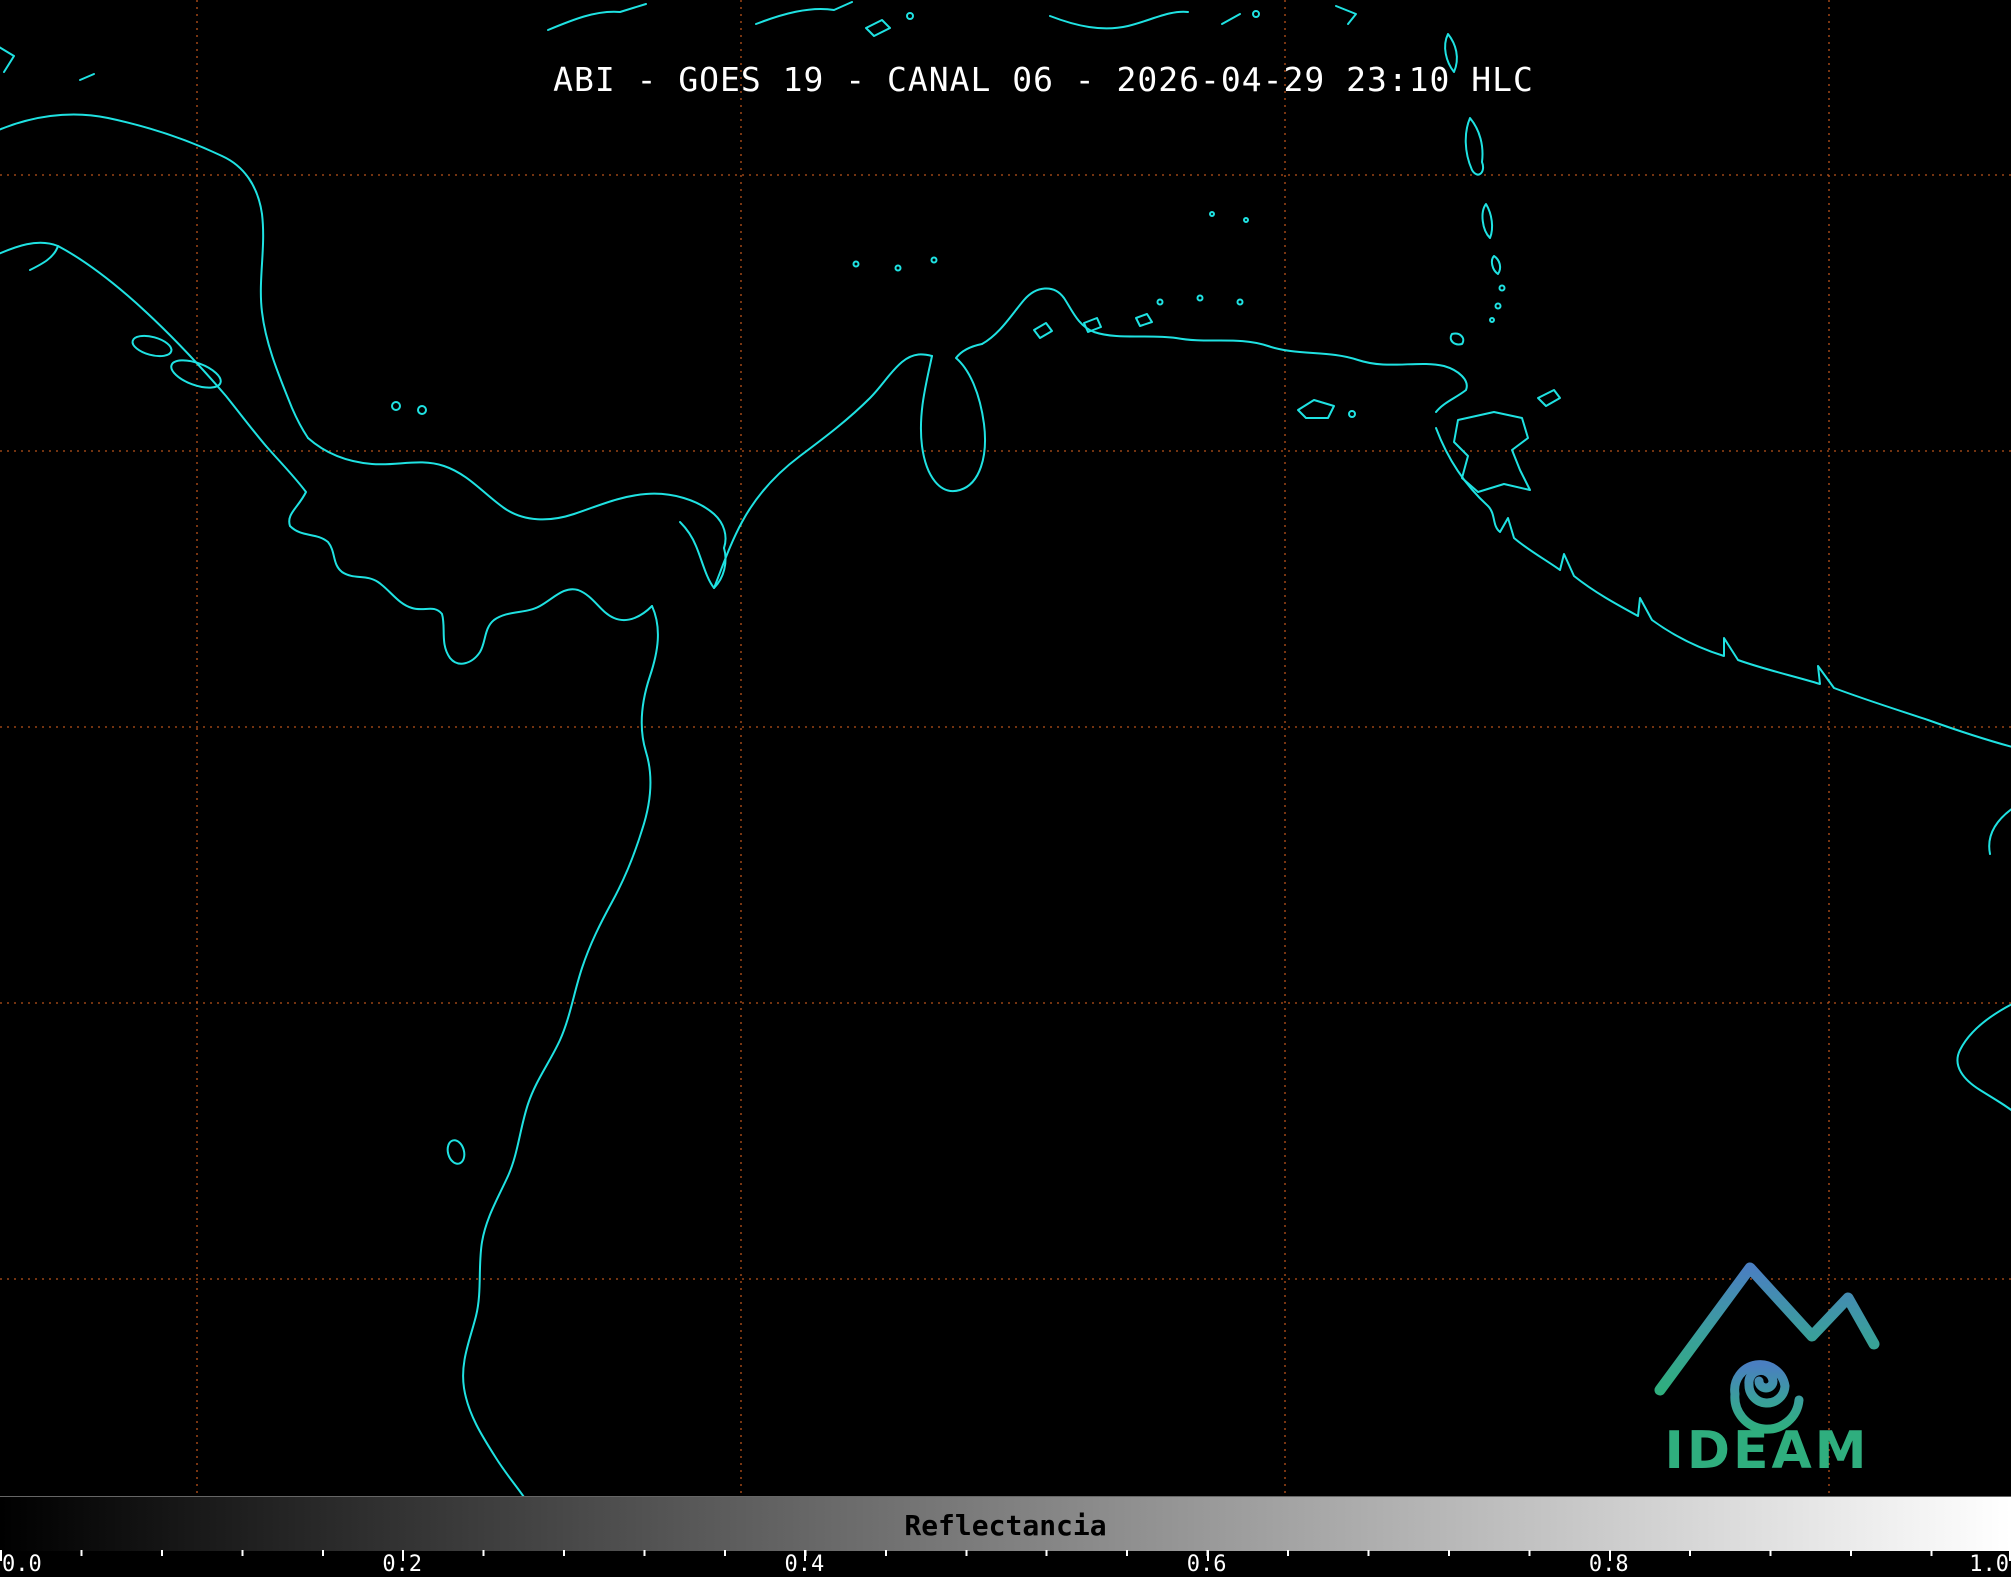 This screenshot has height=1577, width=2011. I want to click on colorbar-tick-label: 1.0, so click(1989, 1564).